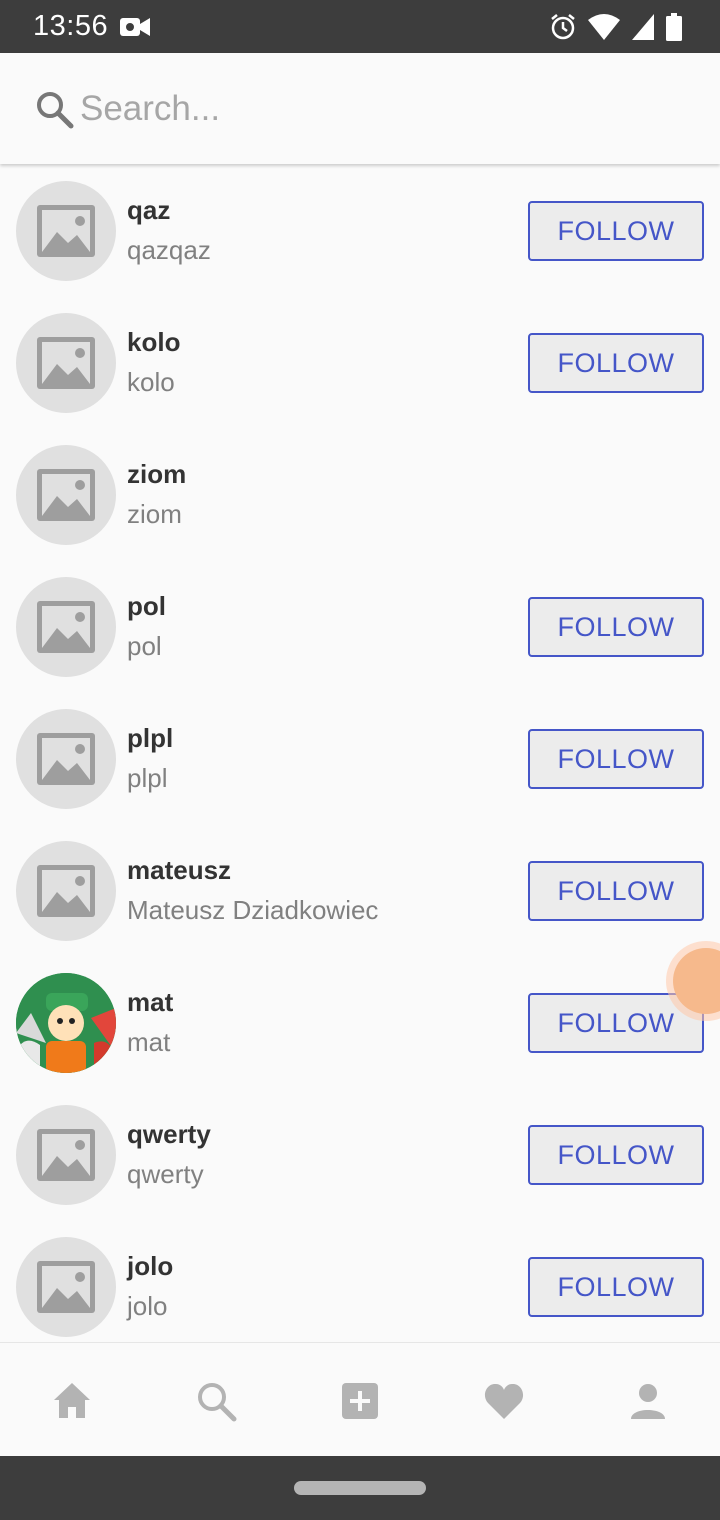  What do you see at coordinates (150, 1266) in the screenshot?
I see `username: jolo` at bounding box center [150, 1266].